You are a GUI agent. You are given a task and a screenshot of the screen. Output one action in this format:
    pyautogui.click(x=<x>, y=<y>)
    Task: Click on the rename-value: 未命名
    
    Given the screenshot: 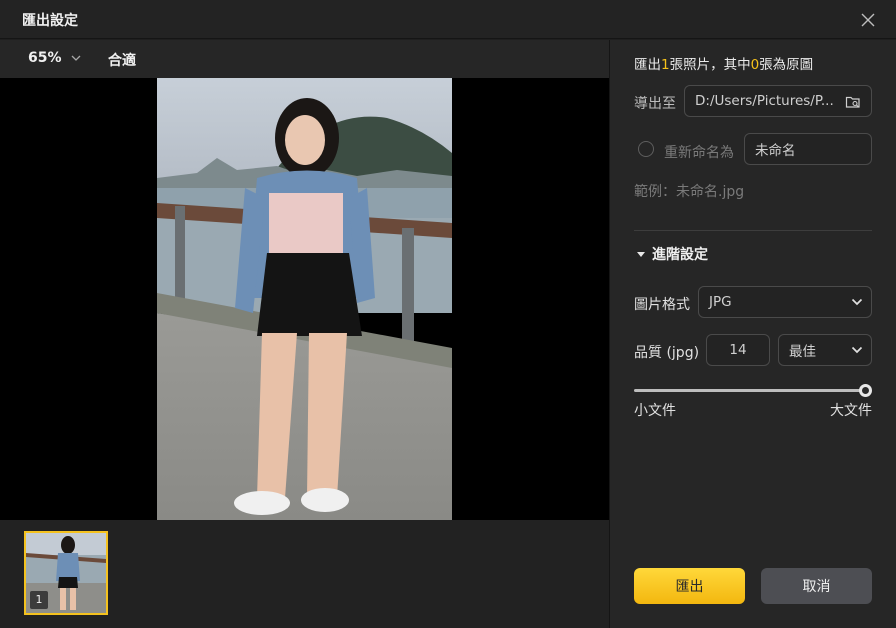 What is the action you would take?
    pyautogui.click(x=775, y=151)
    